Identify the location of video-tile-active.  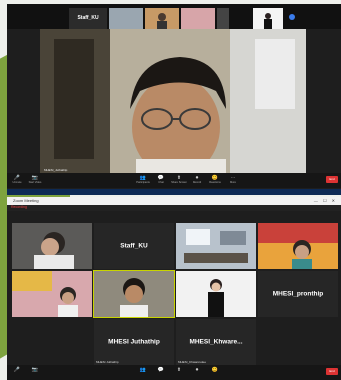
(134, 294).